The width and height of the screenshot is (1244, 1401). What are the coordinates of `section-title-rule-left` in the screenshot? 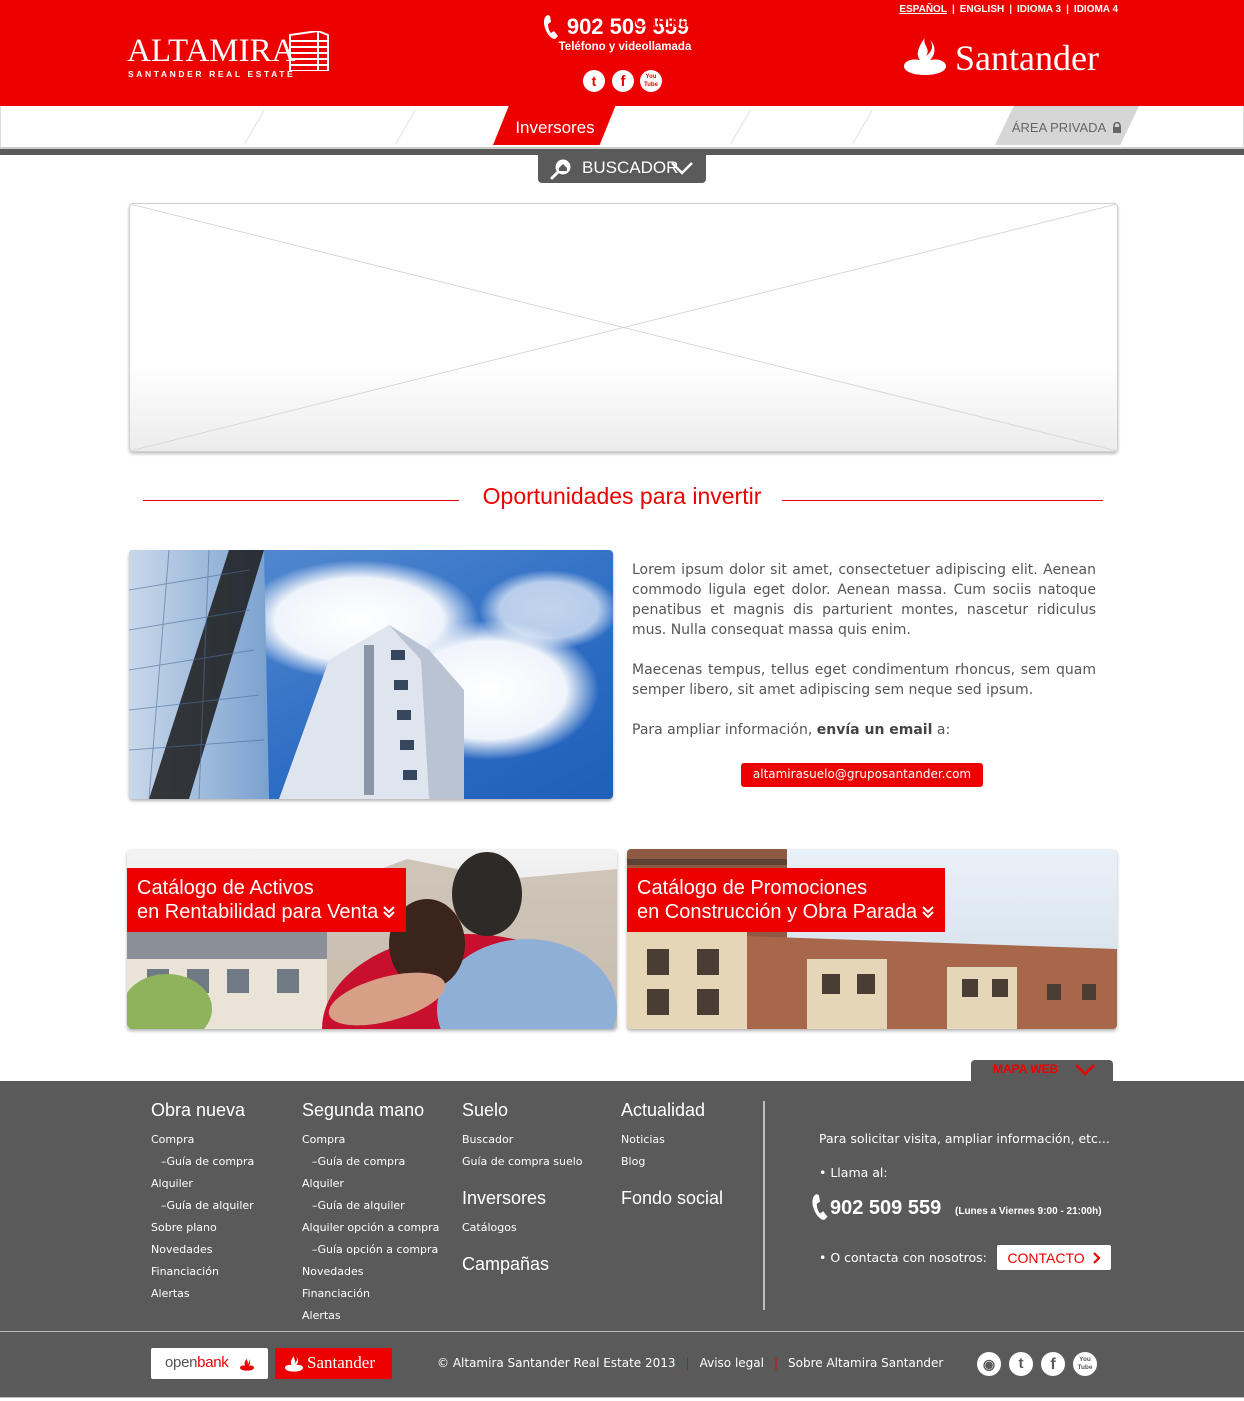 It's located at (301, 500).